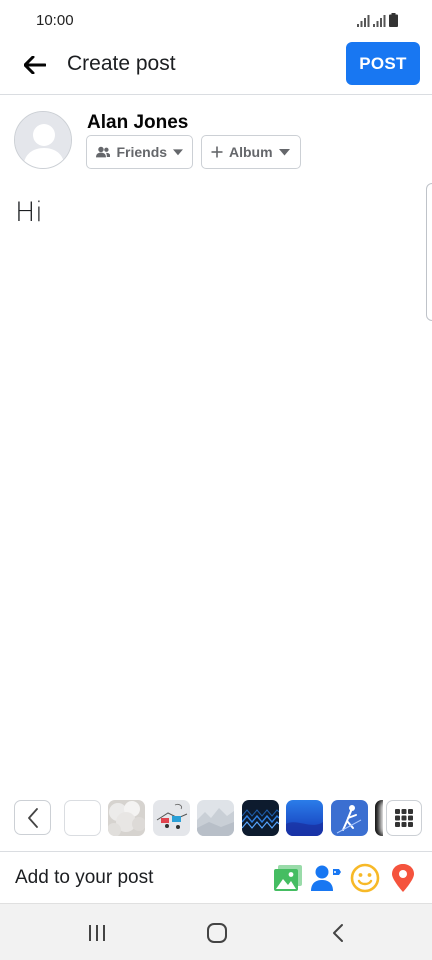 The height and width of the screenshot is (960, 432). I want to click on location-button, so click(403, 878).